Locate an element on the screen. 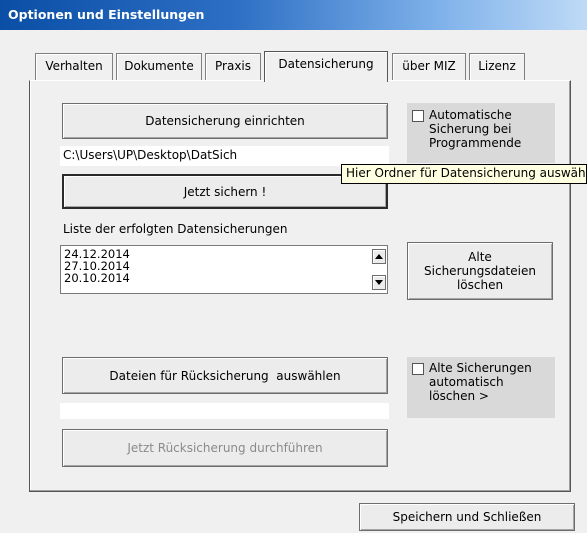 The image size is (587, 533). setup-backup-button: Datensicherung einrichten is located at coordinates (225, 121).